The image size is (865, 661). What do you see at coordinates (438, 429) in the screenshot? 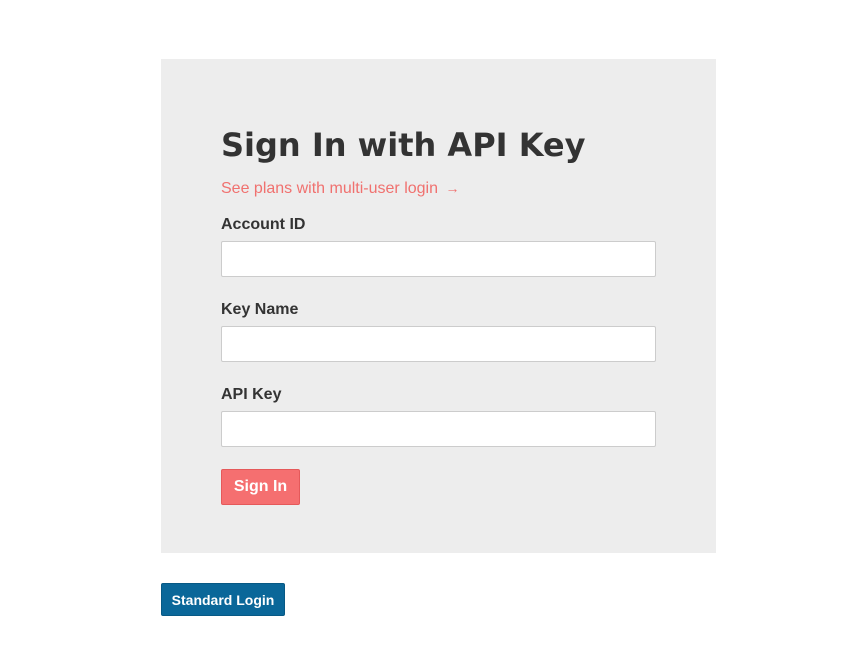
I see `api-key-input` at bounding box center [438, 429].